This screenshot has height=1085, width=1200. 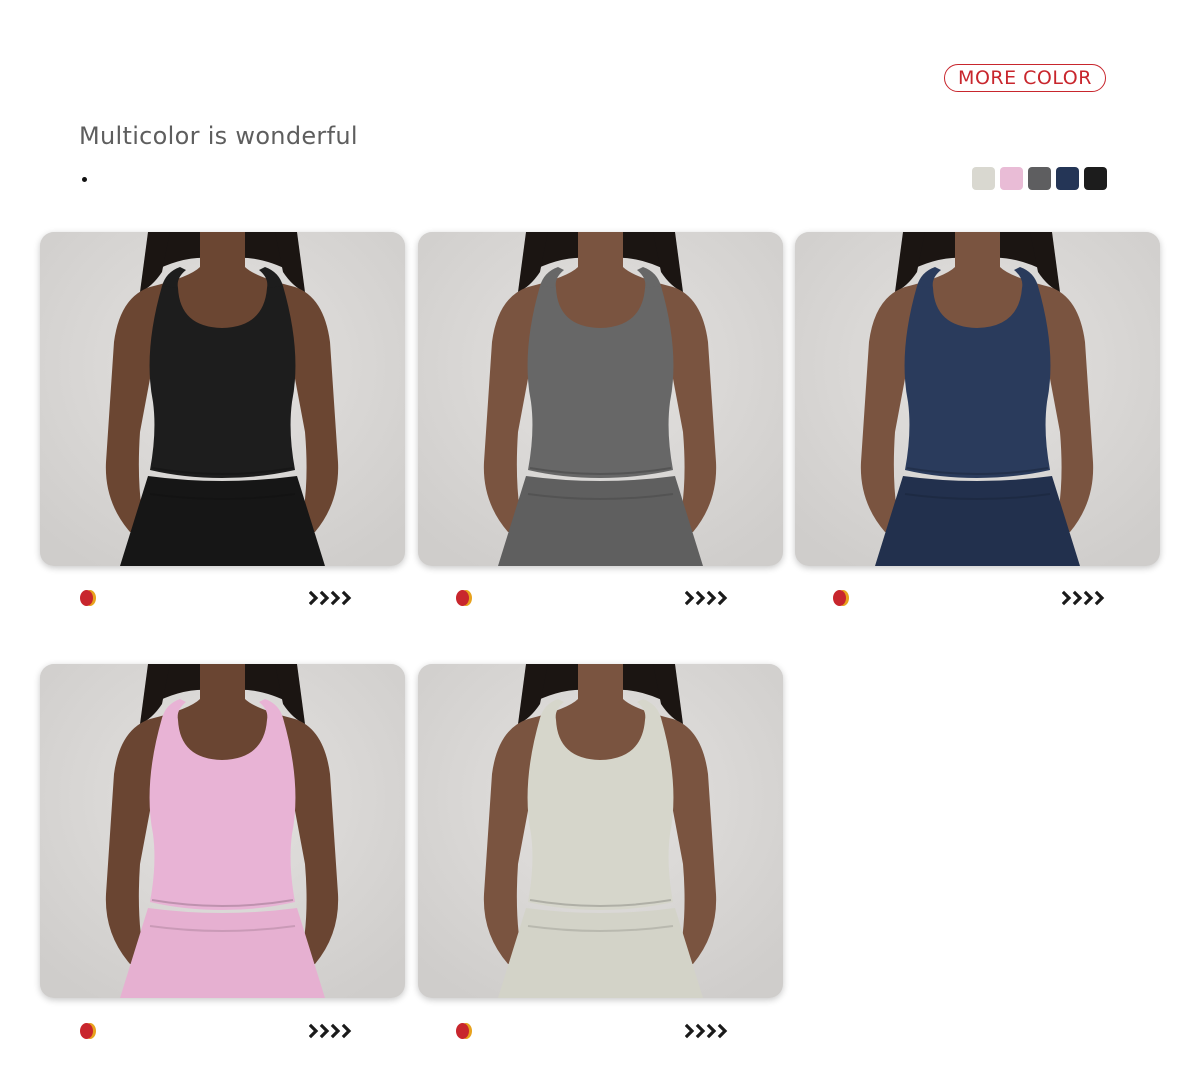 I want to click on swatch-black, so click(x=1095, y=178).